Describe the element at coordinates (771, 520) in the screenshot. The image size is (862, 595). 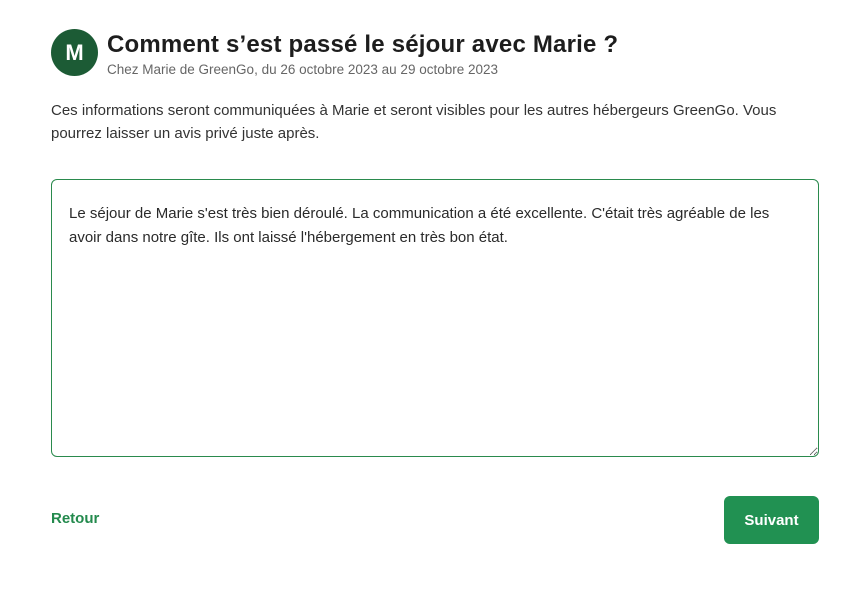
I see `next-button: Suivant` at that location.